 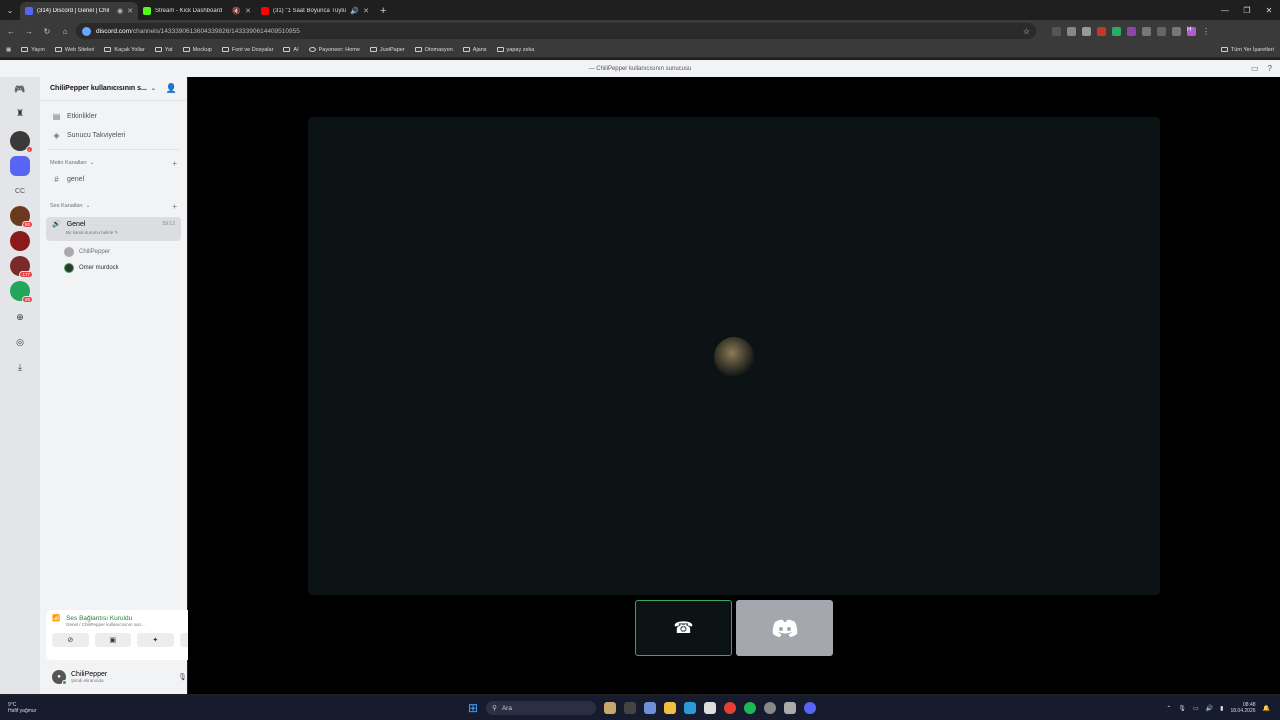 I want to click on help-icon: ?, so click(x=1270, y=68).